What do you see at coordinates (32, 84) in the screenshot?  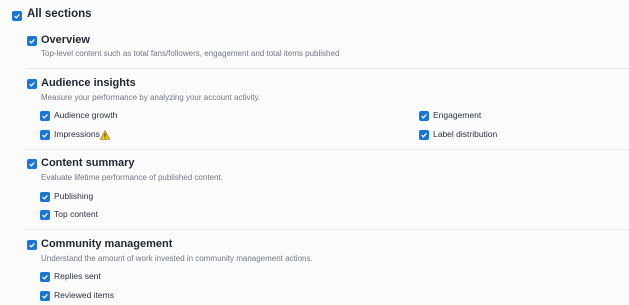 I see `audience-insights-checkbox` at bounding box center [32, 84].